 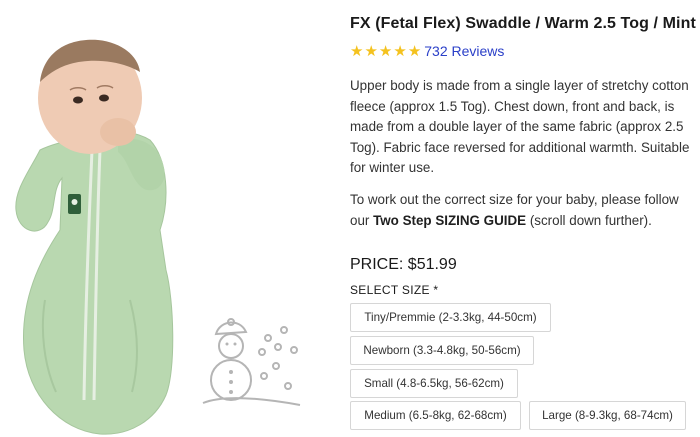 I want to click on rating: ★ ★ ★ ★ ★ 732 Reviews, so click(x=427, y=51).